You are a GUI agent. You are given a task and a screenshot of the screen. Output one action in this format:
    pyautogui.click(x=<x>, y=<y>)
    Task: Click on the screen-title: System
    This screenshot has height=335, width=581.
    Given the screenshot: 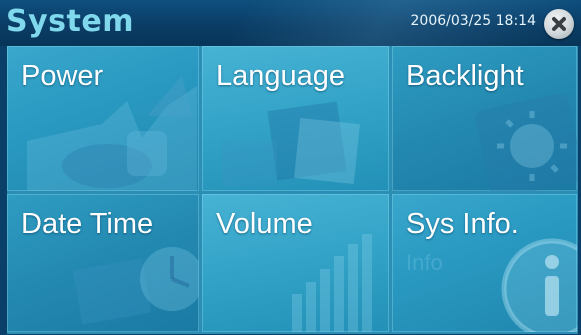 What is the action you would take?
    pyautogui.click(x=70, y=21)
    